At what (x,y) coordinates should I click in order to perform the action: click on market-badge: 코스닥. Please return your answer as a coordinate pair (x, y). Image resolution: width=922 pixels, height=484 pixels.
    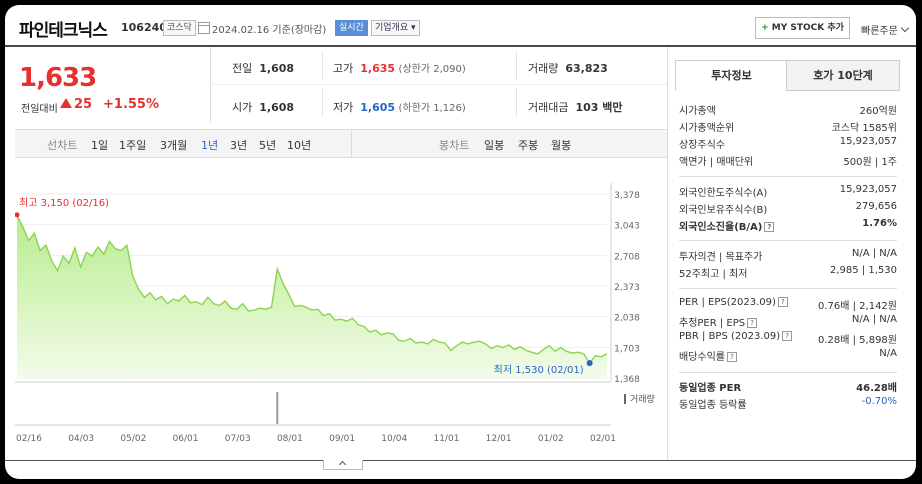
    Looking at the image, I should click on (179, 28).